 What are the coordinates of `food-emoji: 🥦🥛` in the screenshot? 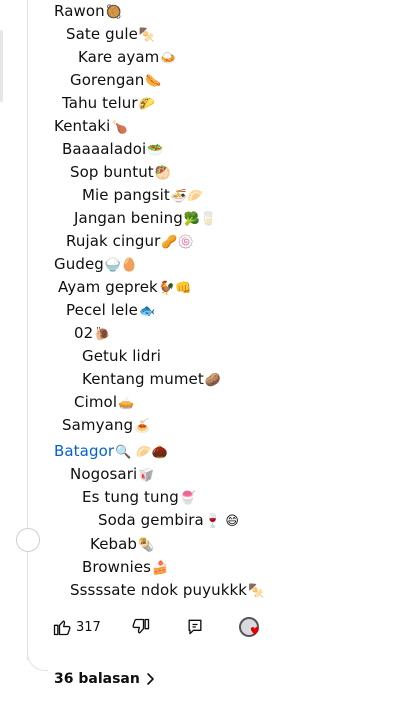 It's located at (200, 219).